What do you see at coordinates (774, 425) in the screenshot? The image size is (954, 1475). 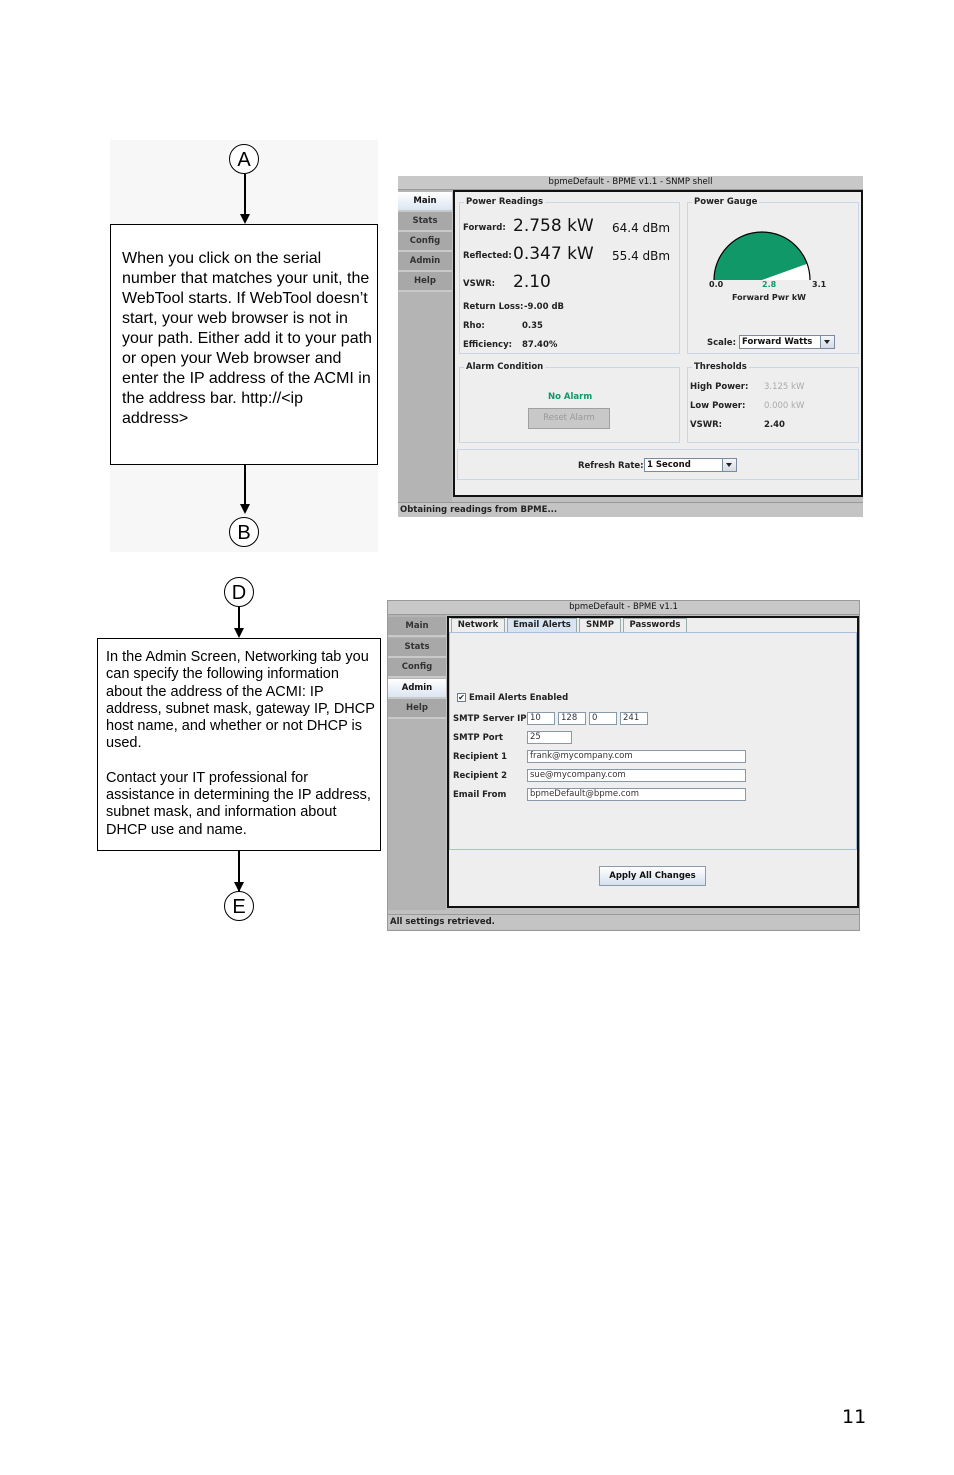 I see `vswr-threshold-value: 2.40` at bounding box center [774, 425].